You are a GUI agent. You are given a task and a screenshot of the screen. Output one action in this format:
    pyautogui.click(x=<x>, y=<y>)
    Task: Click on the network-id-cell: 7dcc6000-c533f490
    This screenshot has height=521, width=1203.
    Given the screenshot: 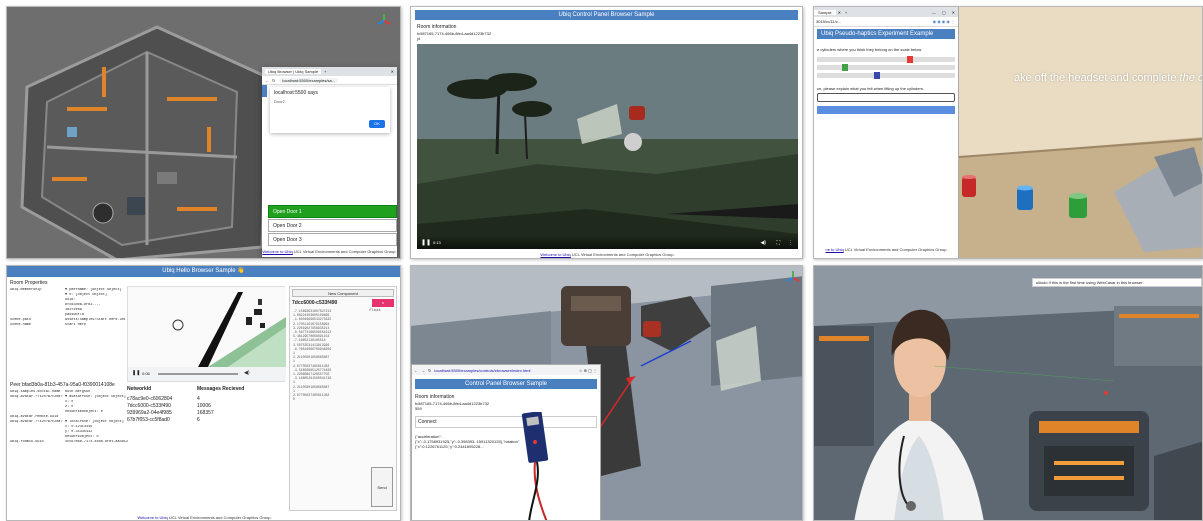 What is the action you would take?
    pyautogui.click(x=149, y=406)
    